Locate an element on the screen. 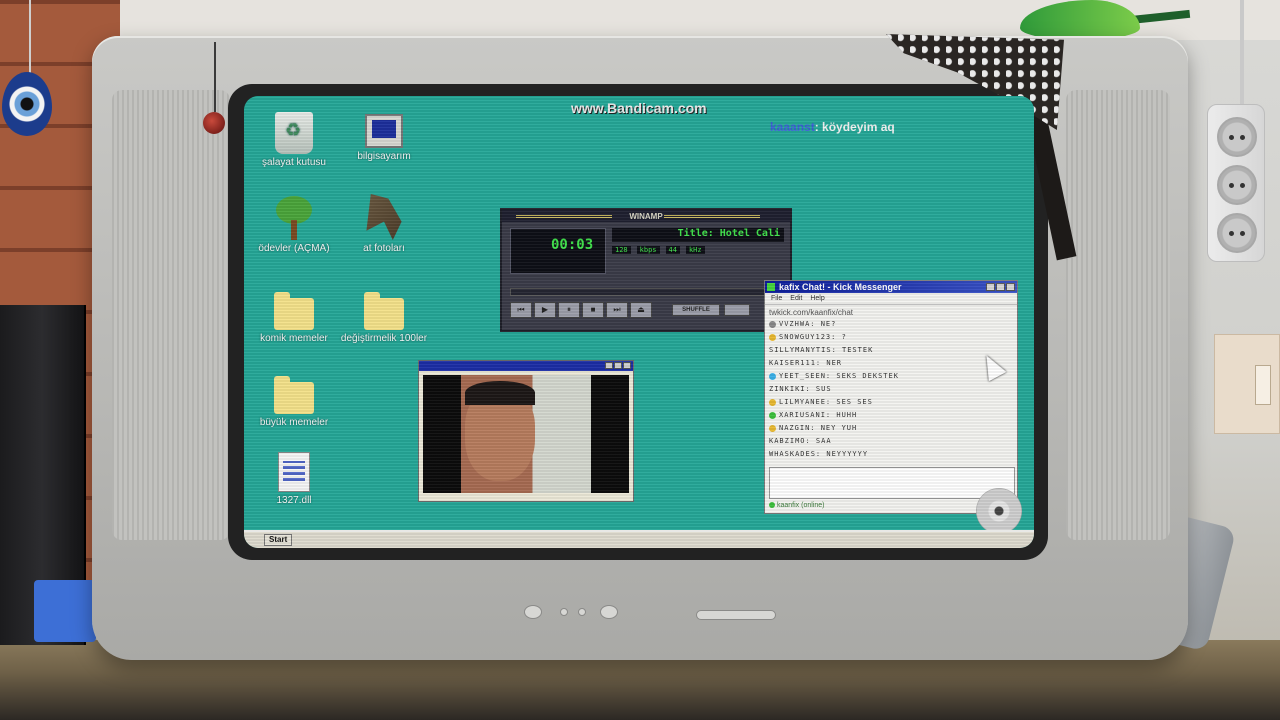 This screenshot has height=720, width=1280. desktop-icon-label: büyük memeler is located at coordinates (294, 422).